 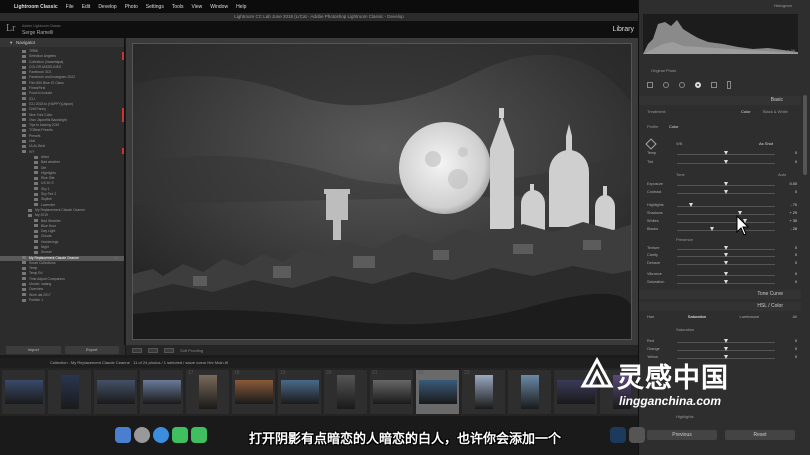 What do you see at coordinates (219, 7) in the screenshot?
I see `menu-window: Window` at bounding box center [219, 7].